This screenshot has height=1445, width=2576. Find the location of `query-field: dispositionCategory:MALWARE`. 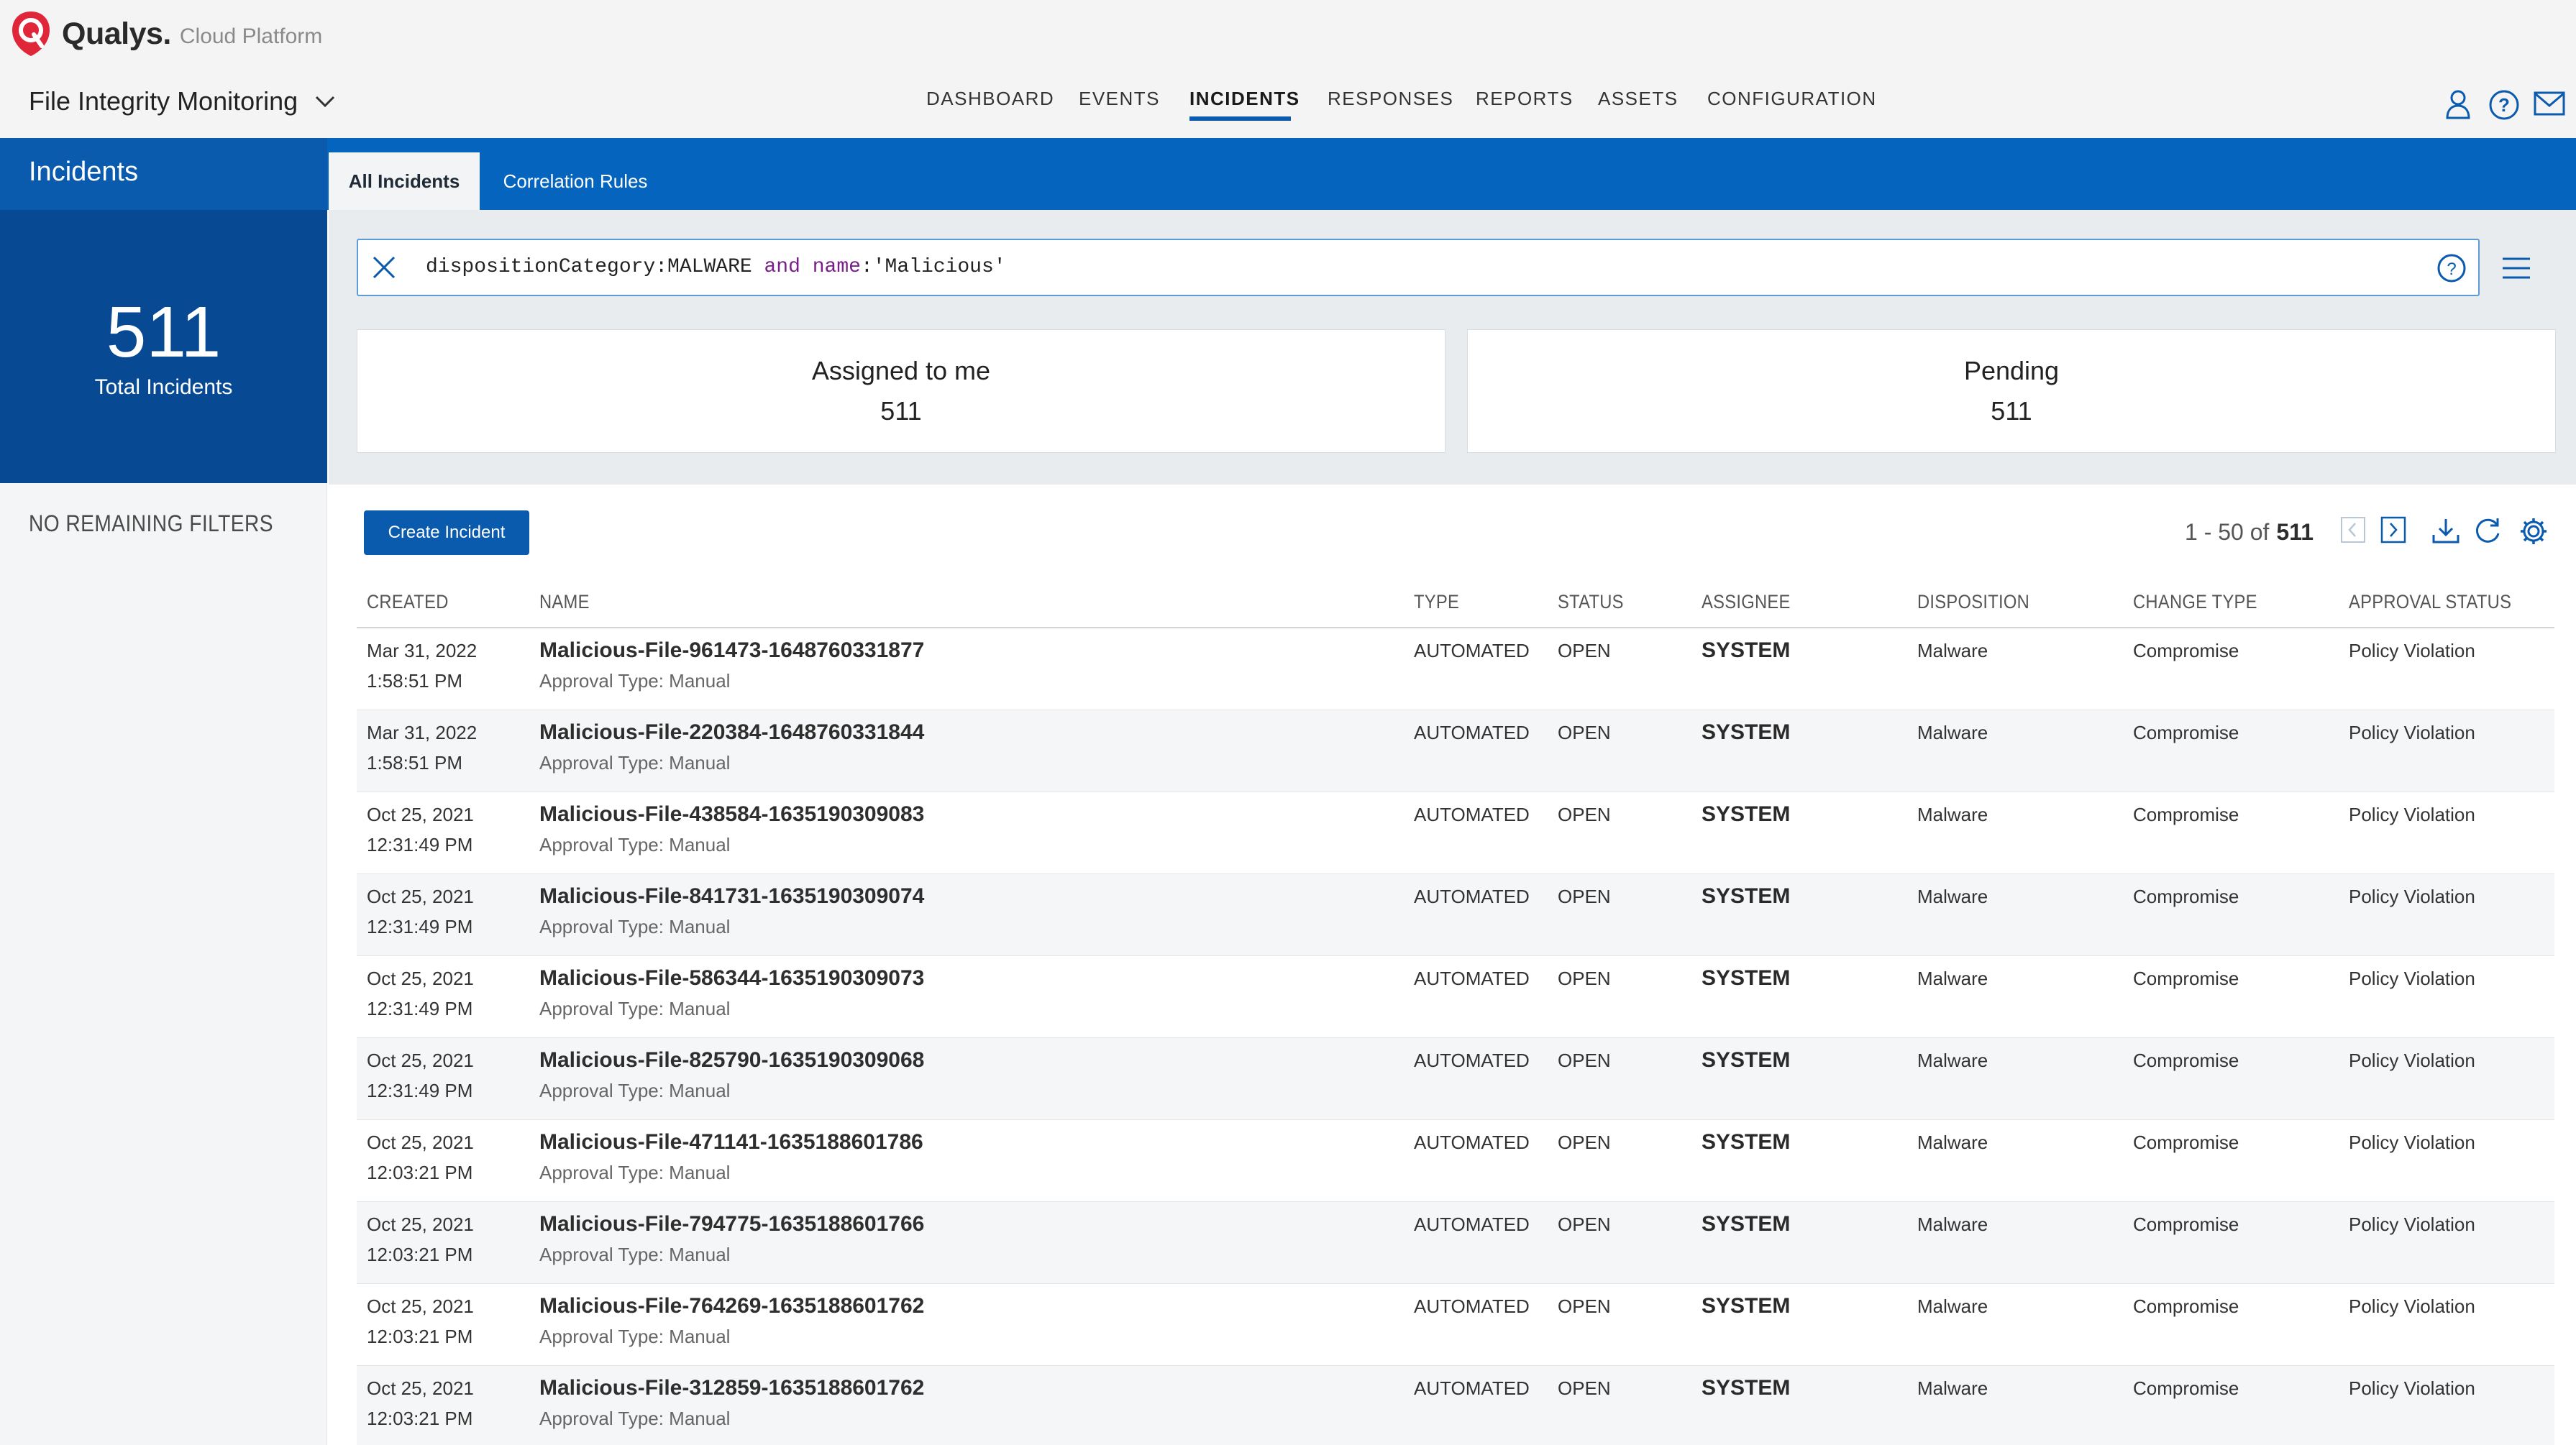

query-field: dispositionCategory:MALWARE is located at coordinates (595, 267).